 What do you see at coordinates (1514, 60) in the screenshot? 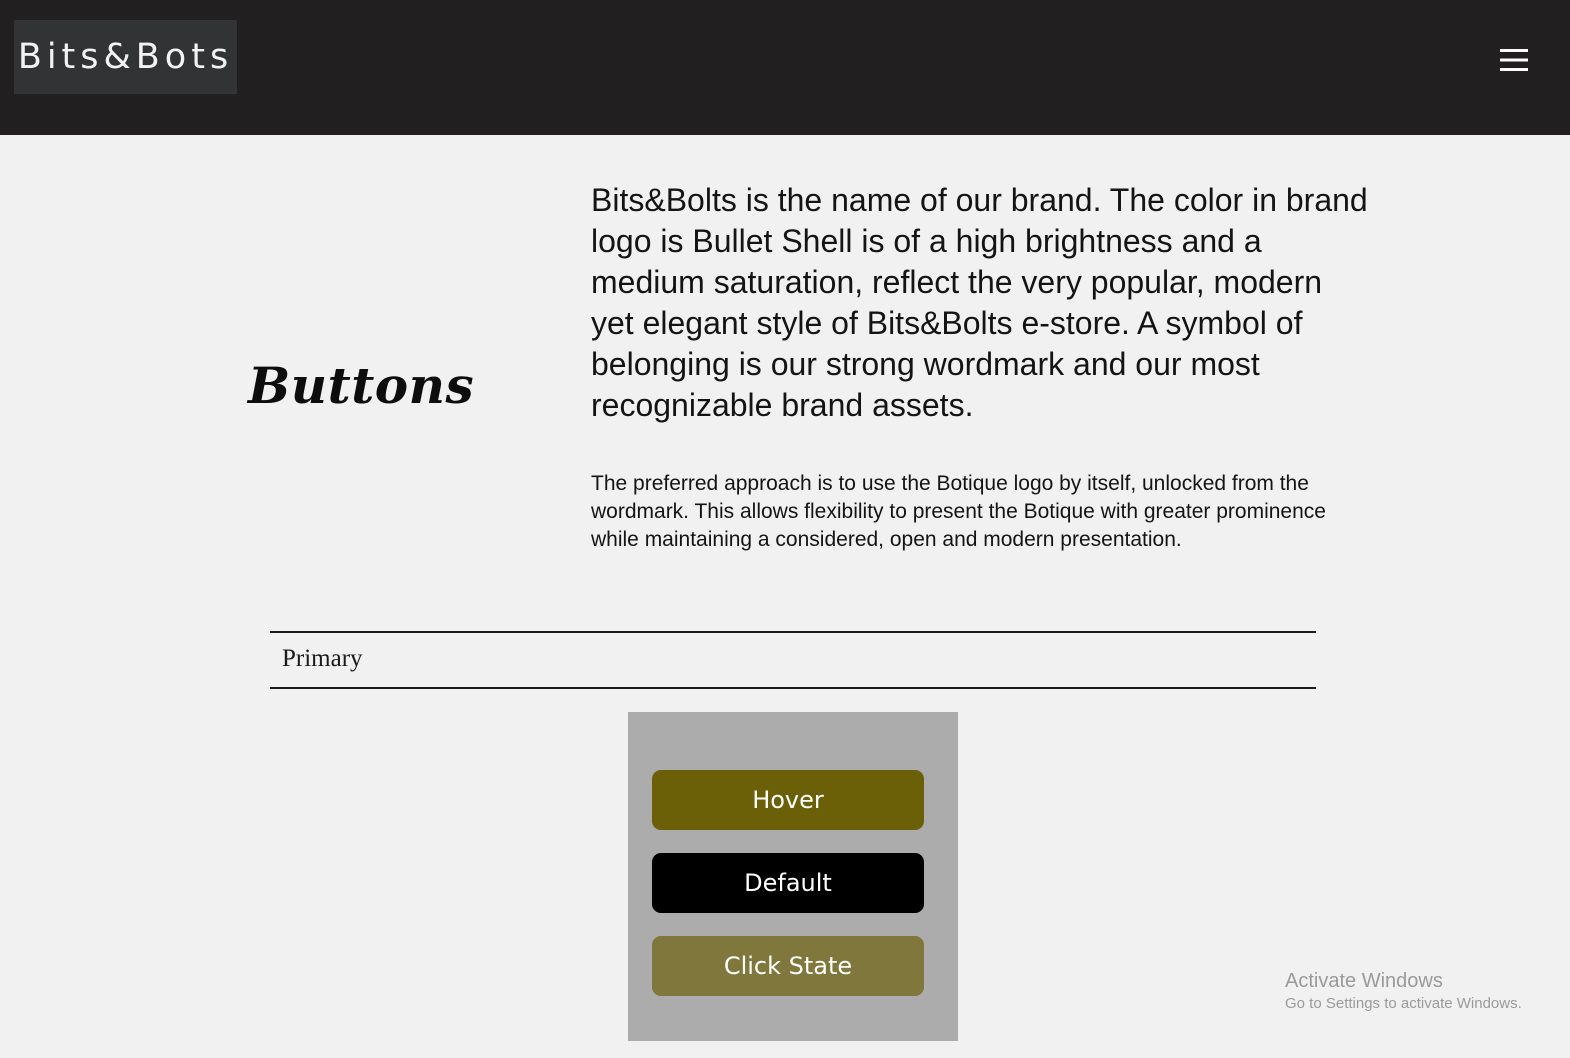
I see `hamburger-menu-icon` at bounding box center [1514, 60].